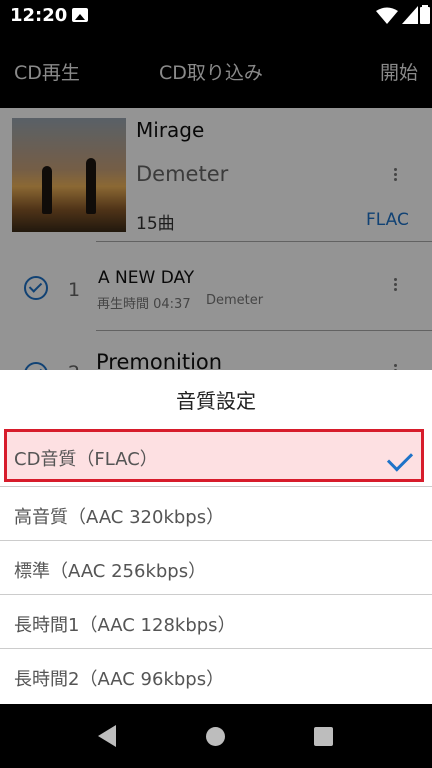  Describe the element at coordinates (110, 571) in the screenshot. I see `quality-option-label: 標準（AAC 256kbps）` at that location.